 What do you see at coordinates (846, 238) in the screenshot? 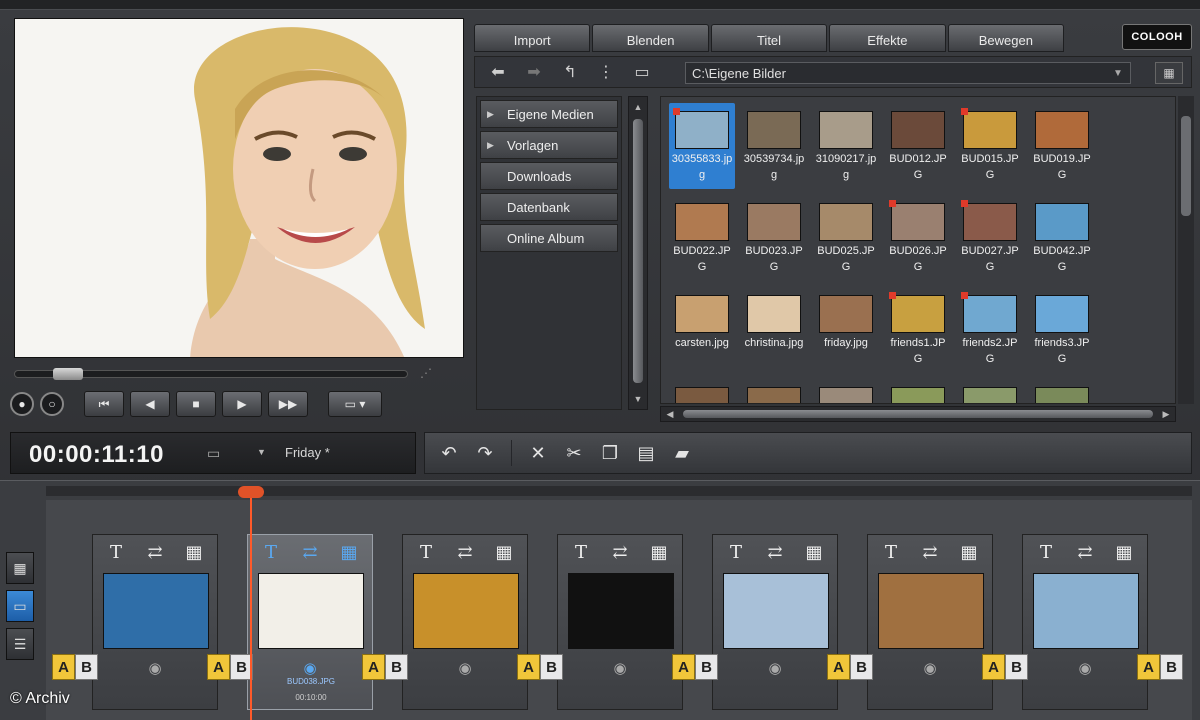
I see `file-thumbnail: BUD025.JPG` at bounding box center [846, 238].